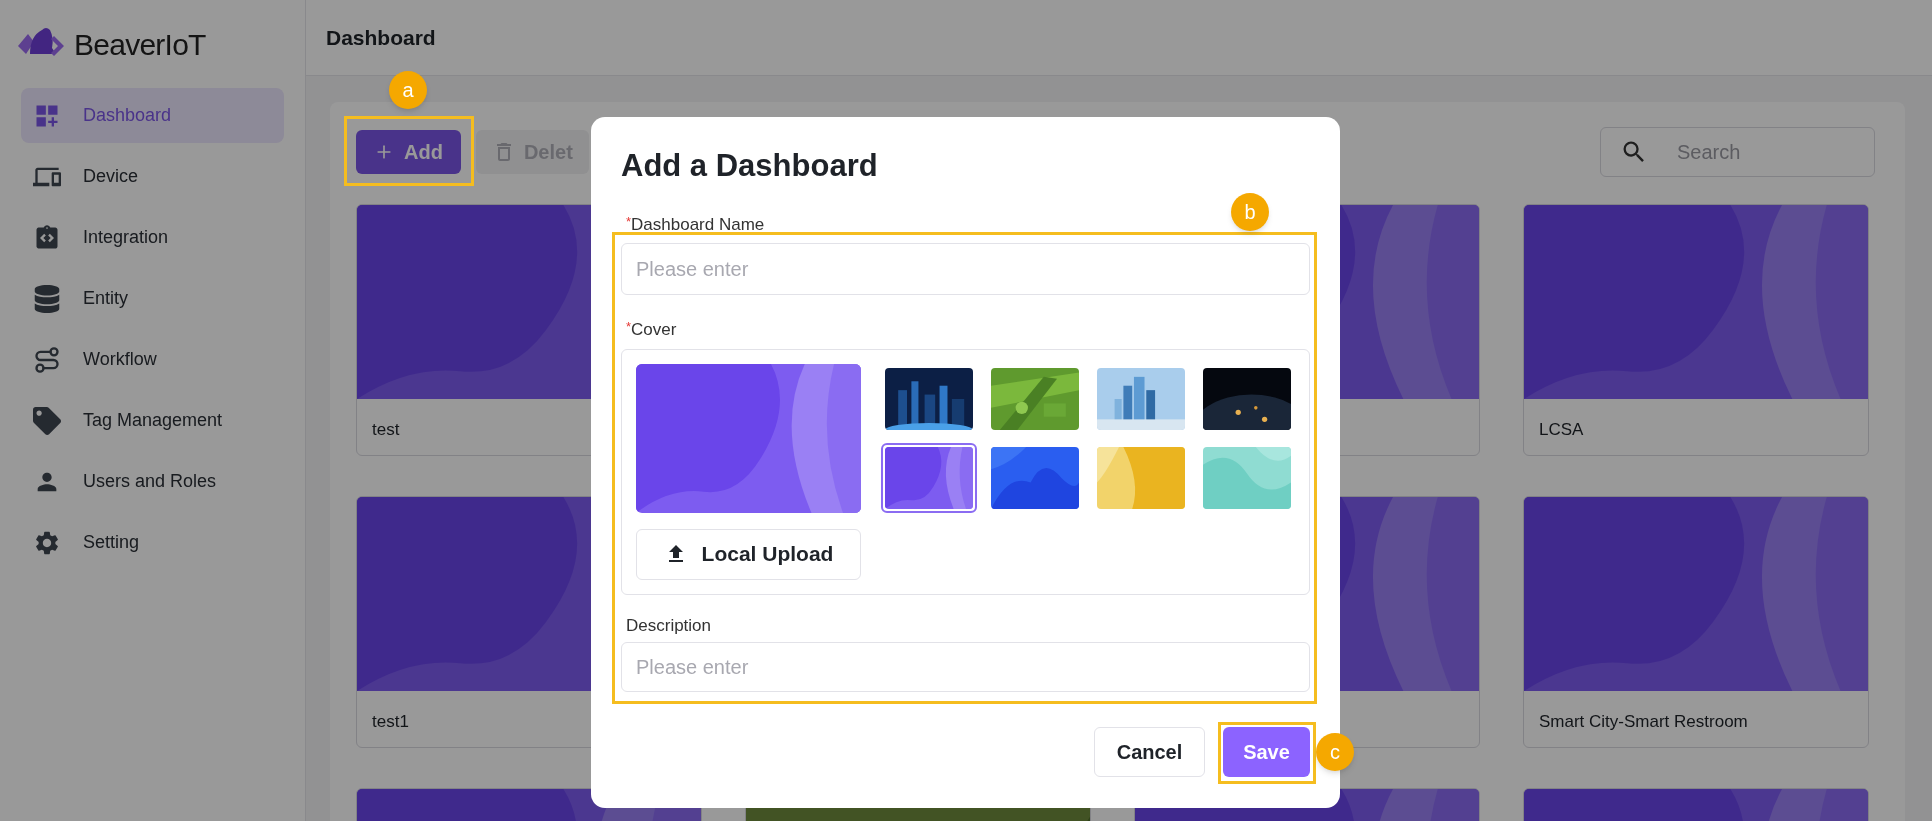  Describe the element at coordinates (1696, 330) in the screenshot. I see `dashboard-card: LCSA` at that location.